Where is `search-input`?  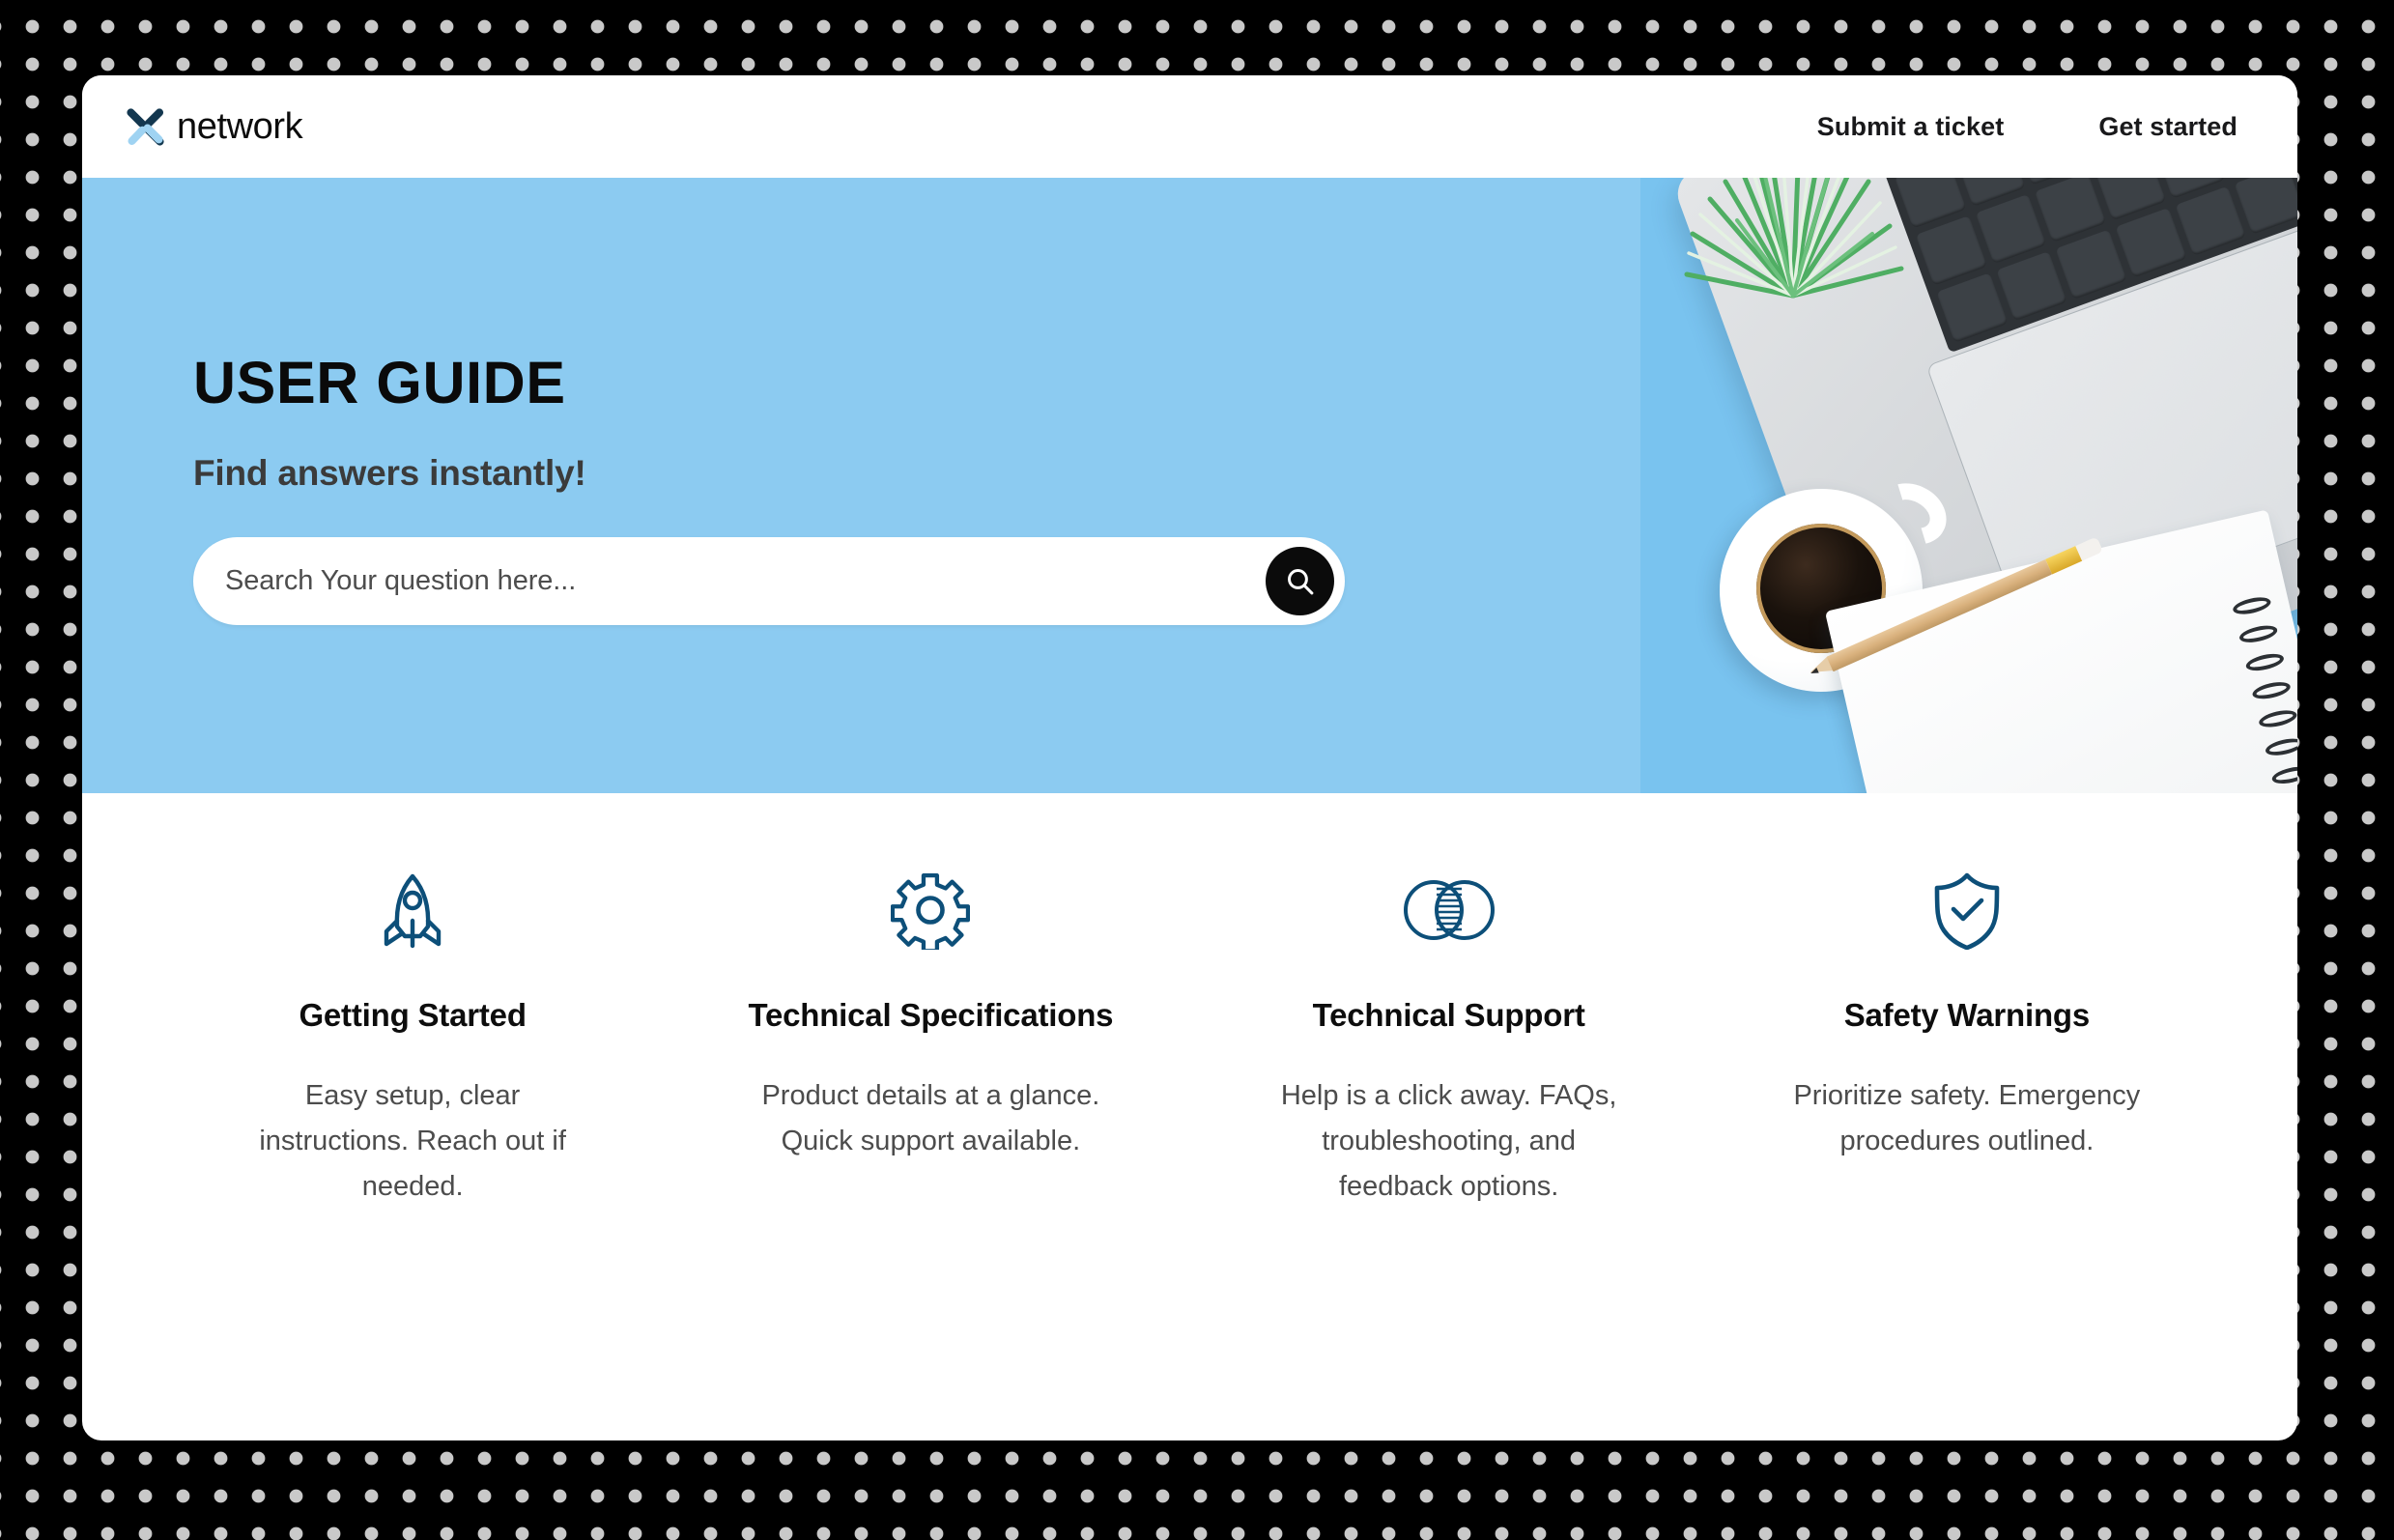
search-input is located at coordinates (729, 581).